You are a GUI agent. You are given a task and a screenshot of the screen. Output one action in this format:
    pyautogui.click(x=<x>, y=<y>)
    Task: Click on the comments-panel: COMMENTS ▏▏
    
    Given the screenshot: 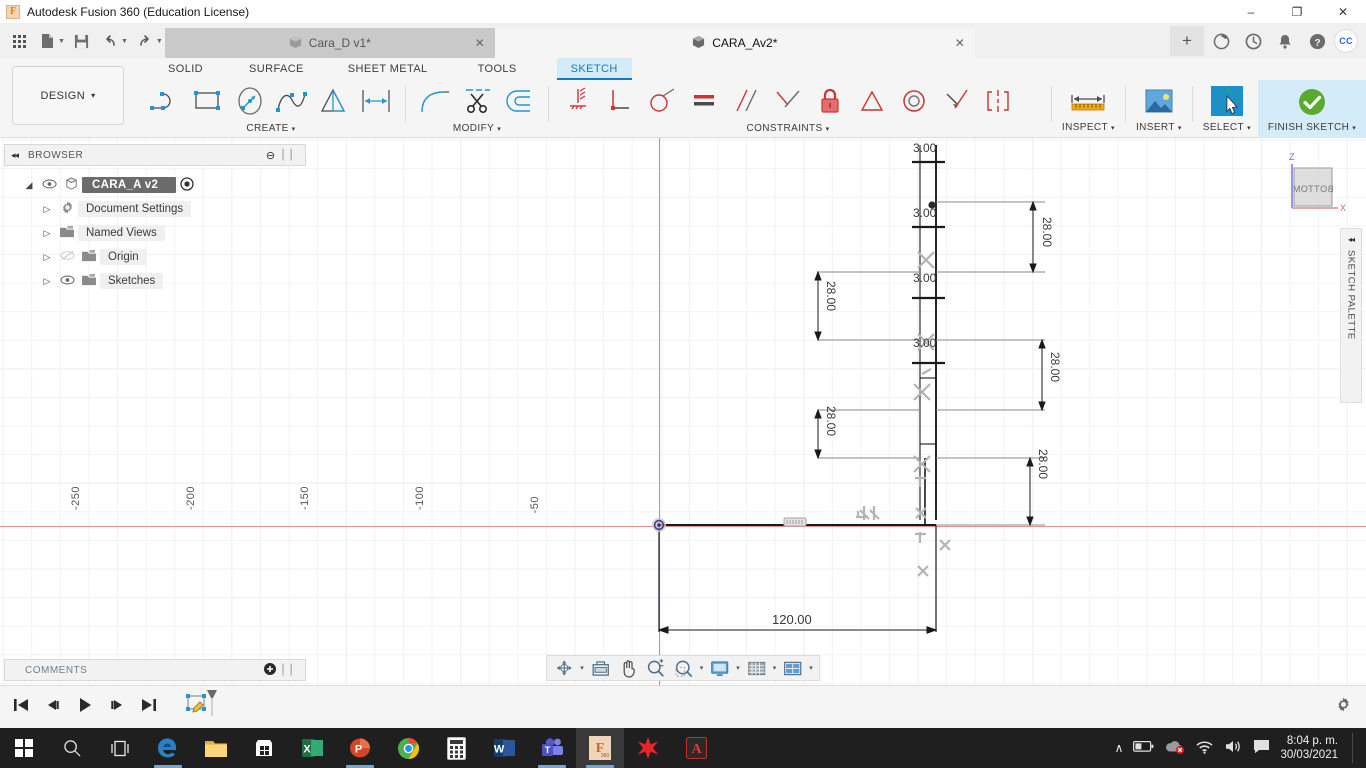 What is the action you would take?
    pyautogui.click(x=155, y=670)
    